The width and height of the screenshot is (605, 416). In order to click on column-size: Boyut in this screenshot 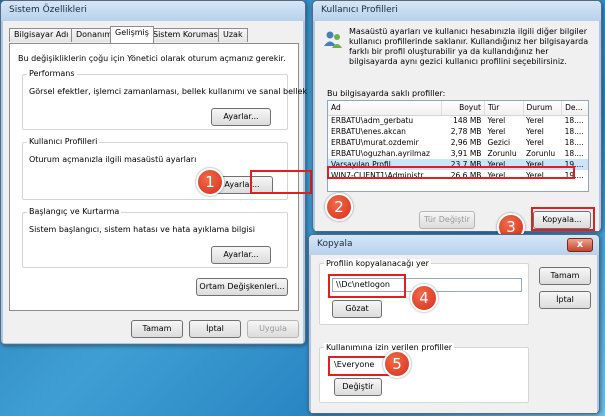, I will do `click(463, 108)`.